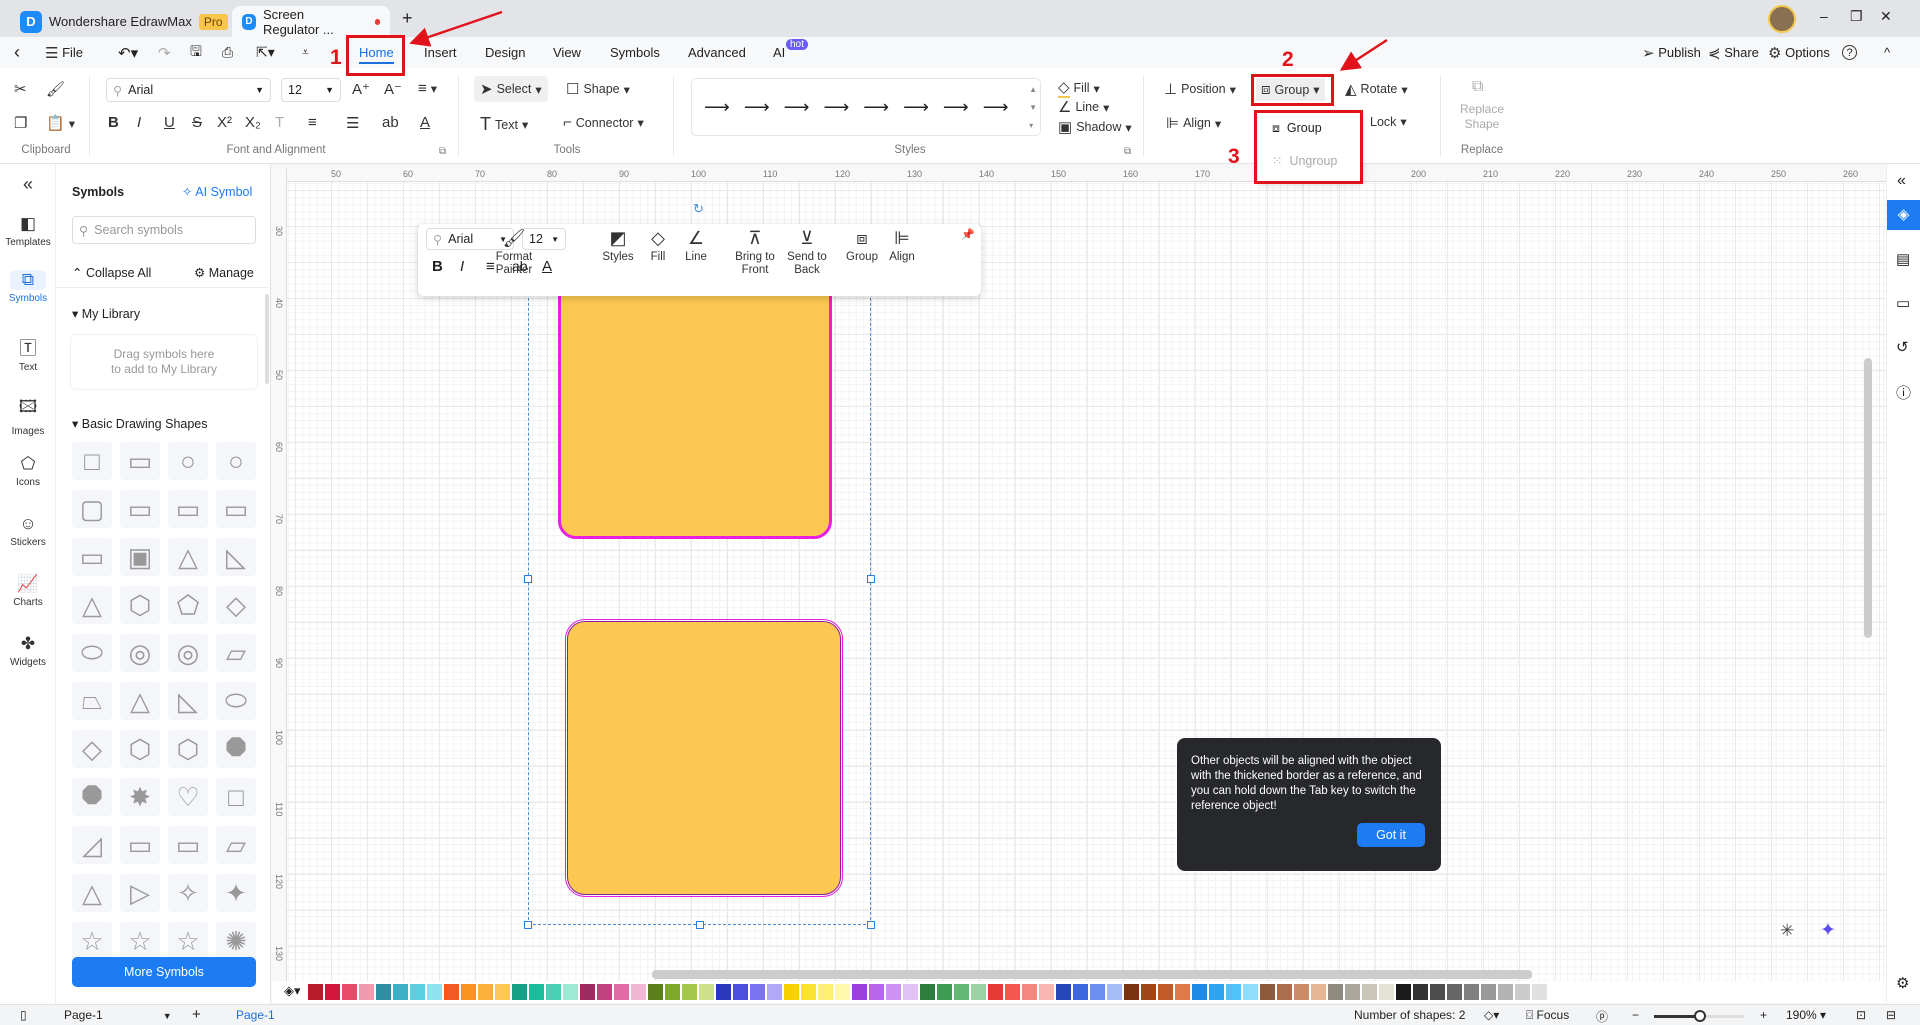 Image resolution: width=1920 pixels, height=1025 pixels. Describe the element at coordinates (462, 266) in the screenshot. I see `float-italic-icon: I` at that location.